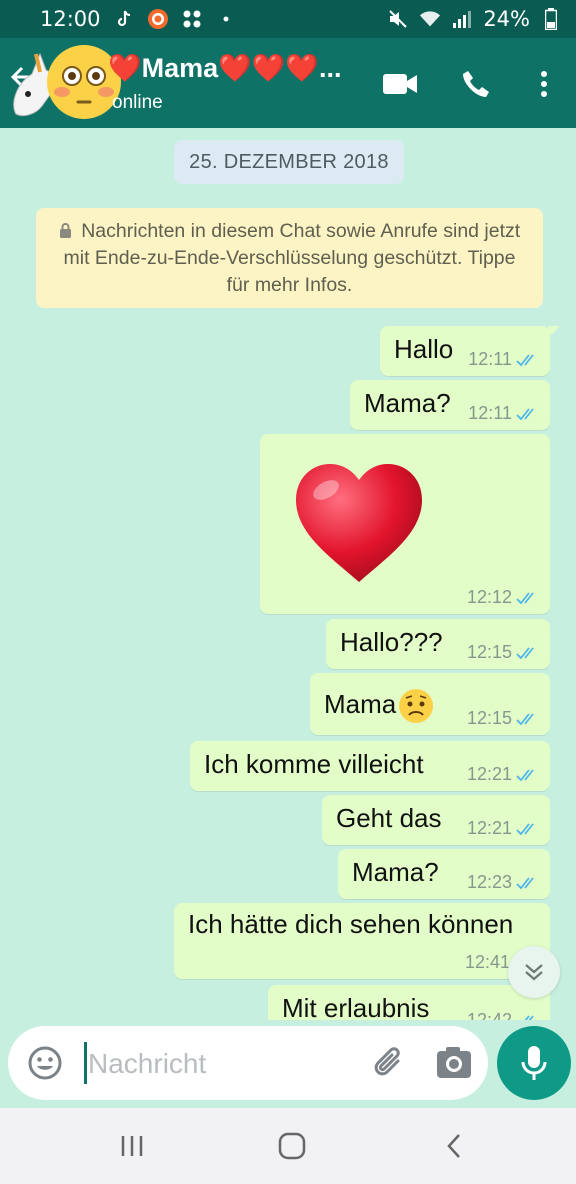 Image resolution: width=576 pixels, height=1184 pixels. What do you see at coordinates (356, 1006) in the screenshot?
I see `message-text: Mit erlaubnis` at bounding box center [356, 1006].